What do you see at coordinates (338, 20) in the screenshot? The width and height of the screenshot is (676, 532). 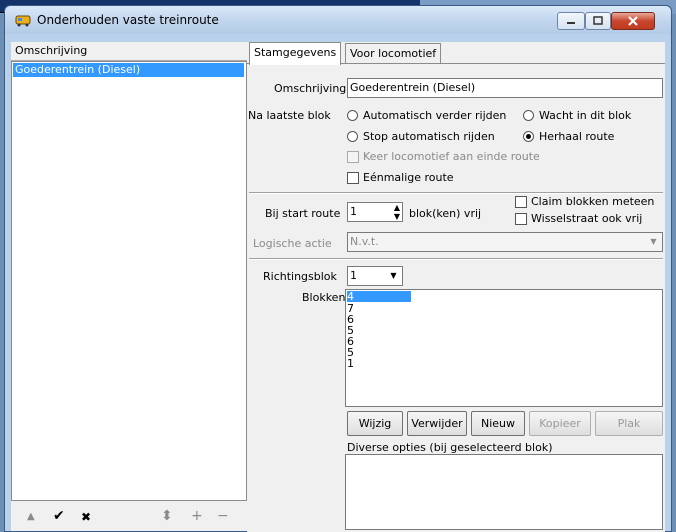 I see `title-bar: Onderhouden vaste treinroute` at bounding box center [338, 20].